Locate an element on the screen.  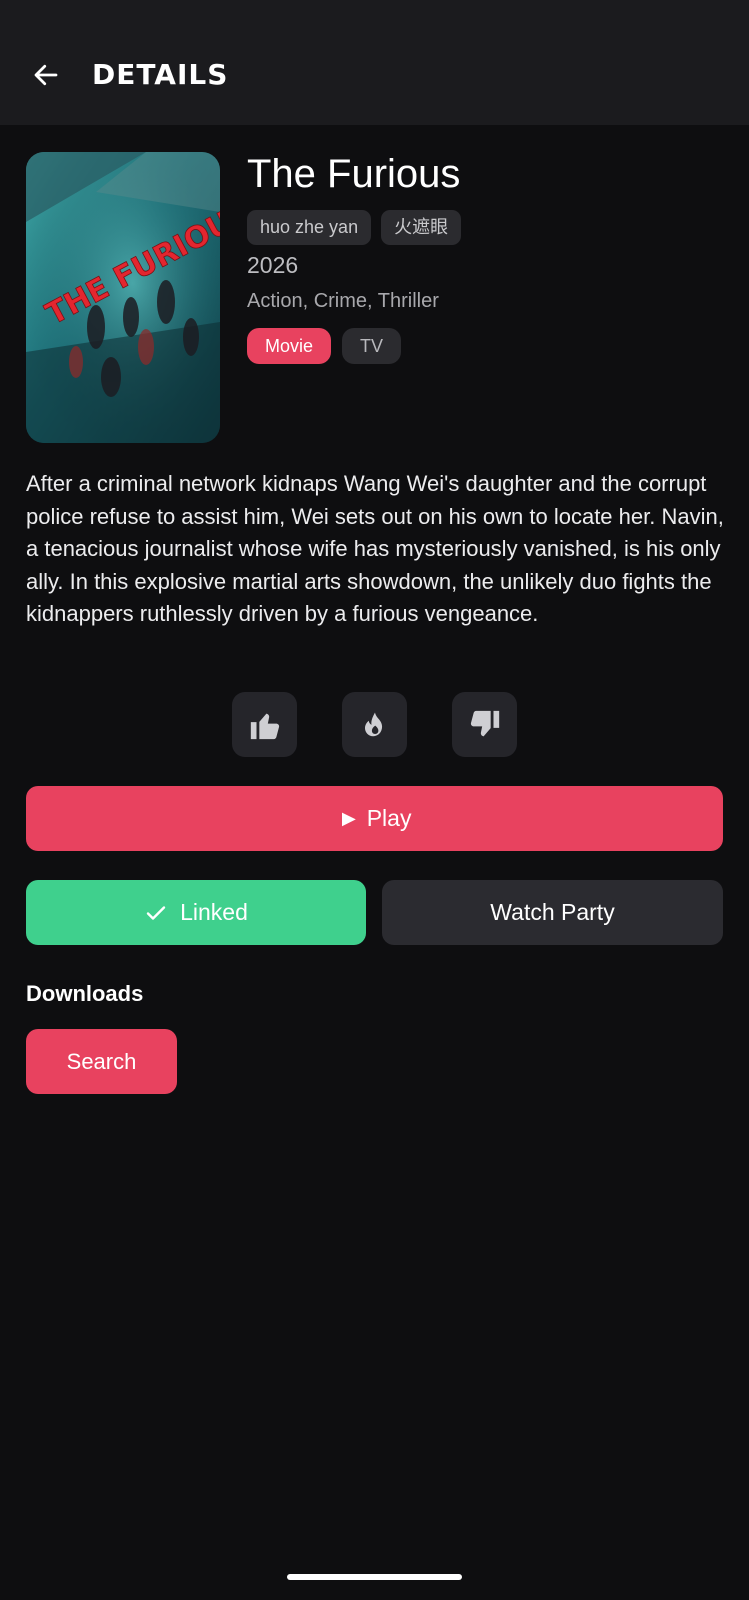
linked-label: Linked is located at coordinates (214, 912).